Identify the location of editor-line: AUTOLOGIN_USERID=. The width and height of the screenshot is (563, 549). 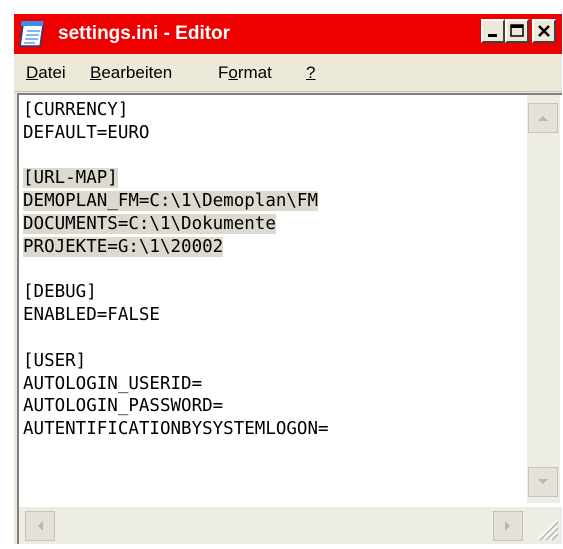
(272, 384).